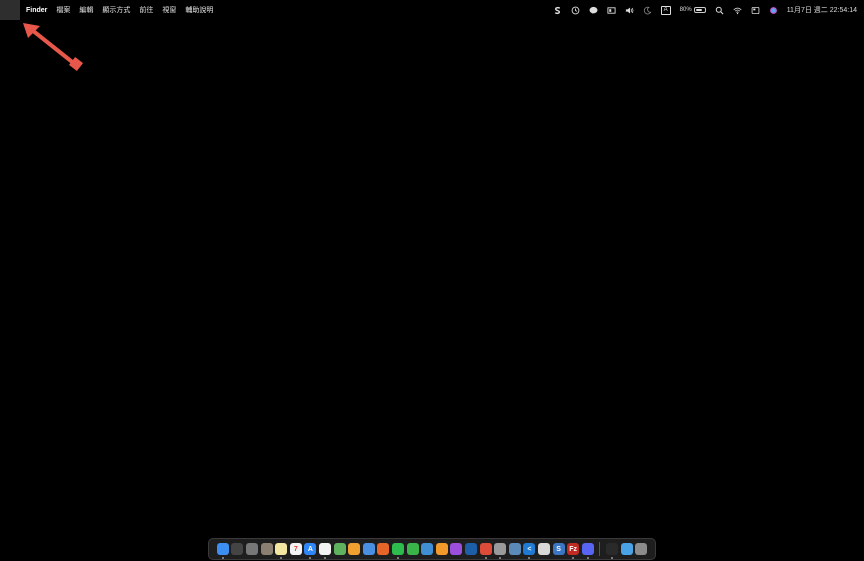  I want to click on calendar-icon: 7, so click(295, 549).